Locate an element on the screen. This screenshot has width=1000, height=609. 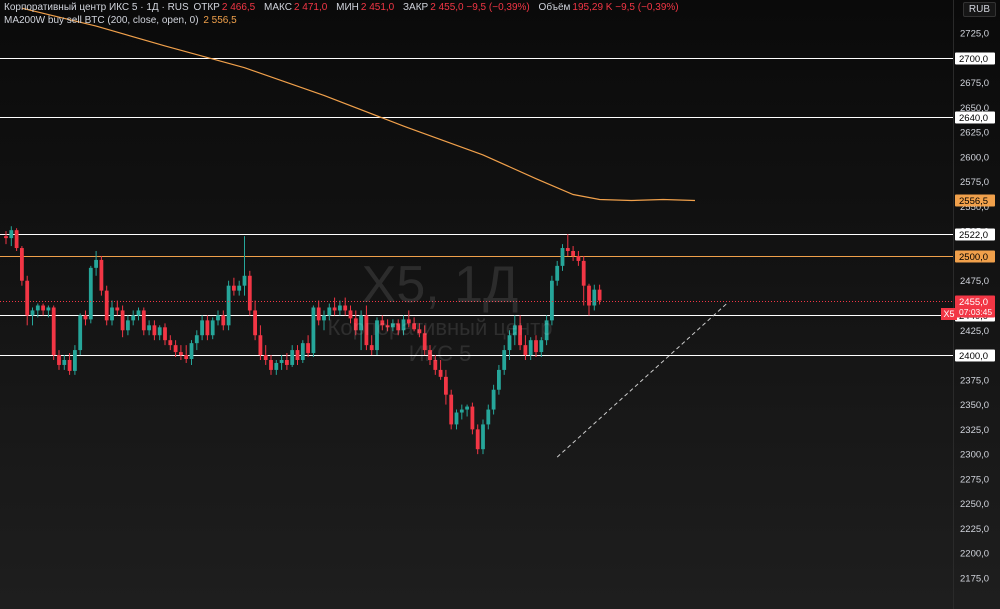
low-label: МИН is located at coordinates (347, 7).